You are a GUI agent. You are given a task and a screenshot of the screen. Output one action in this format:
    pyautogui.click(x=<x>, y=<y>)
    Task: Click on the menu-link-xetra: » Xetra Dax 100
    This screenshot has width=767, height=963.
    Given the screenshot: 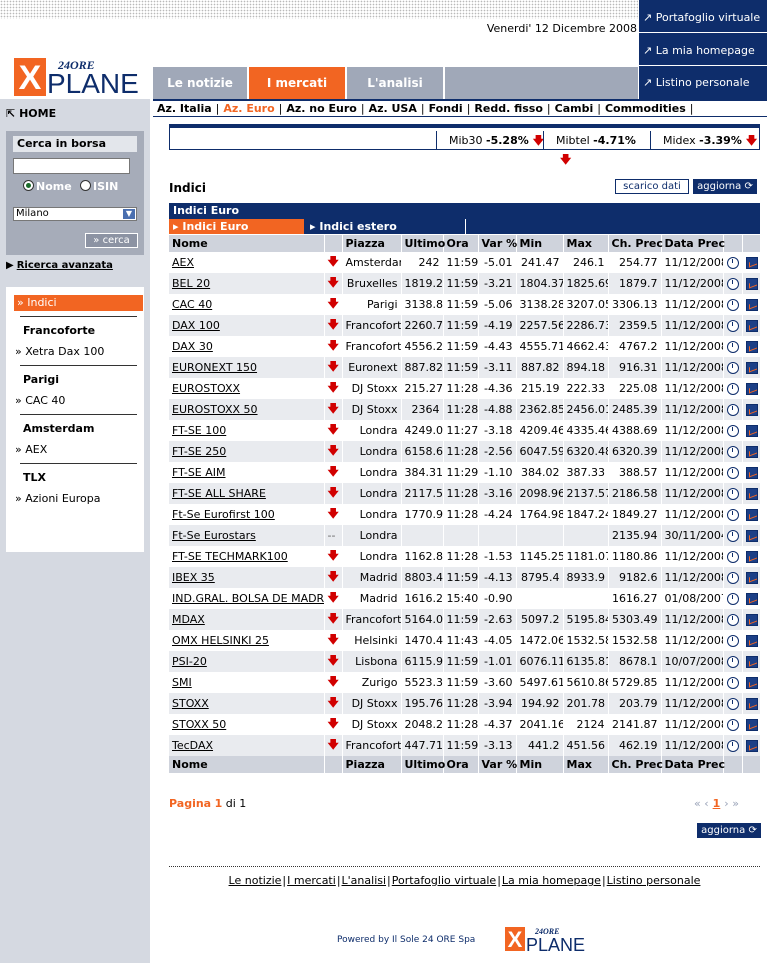 What is the action you would take?
    pyautogui.click(x=59, y=351)
    